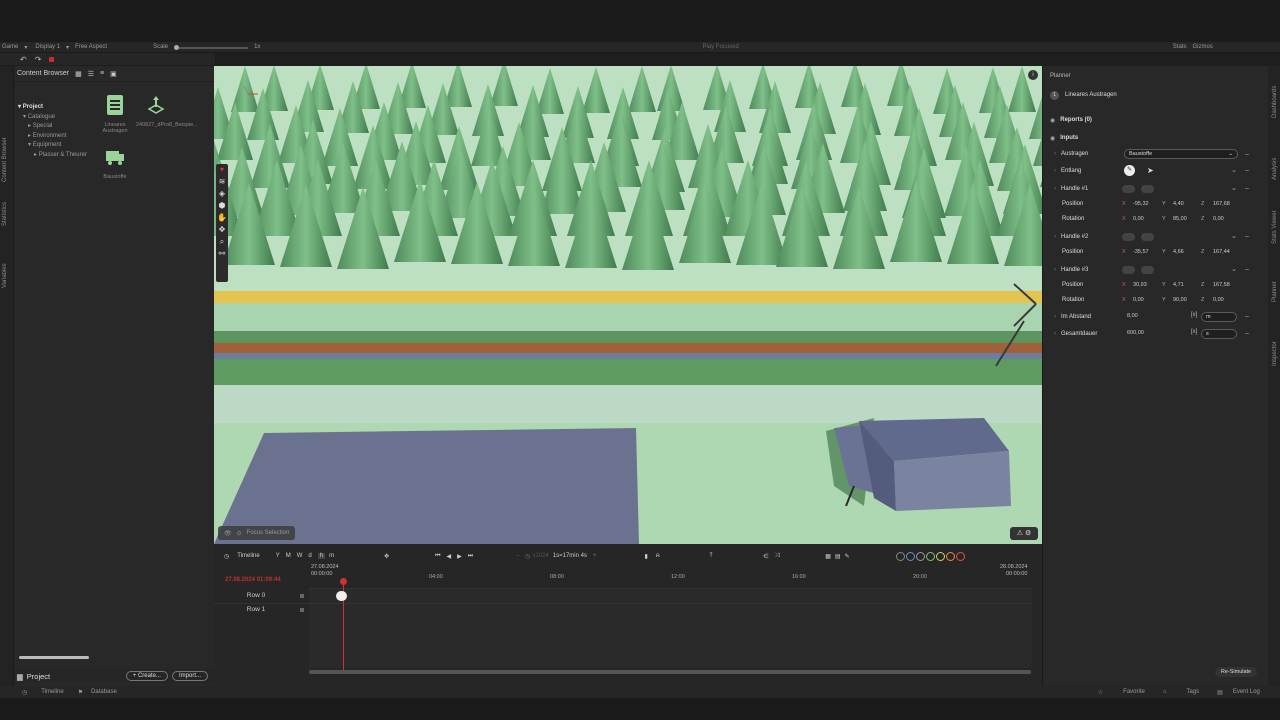 The image size is (1280, 720). Describe the element at coordinates (5, 214) in the screenshot. I see `tab-statistics: Statistics` at that location.